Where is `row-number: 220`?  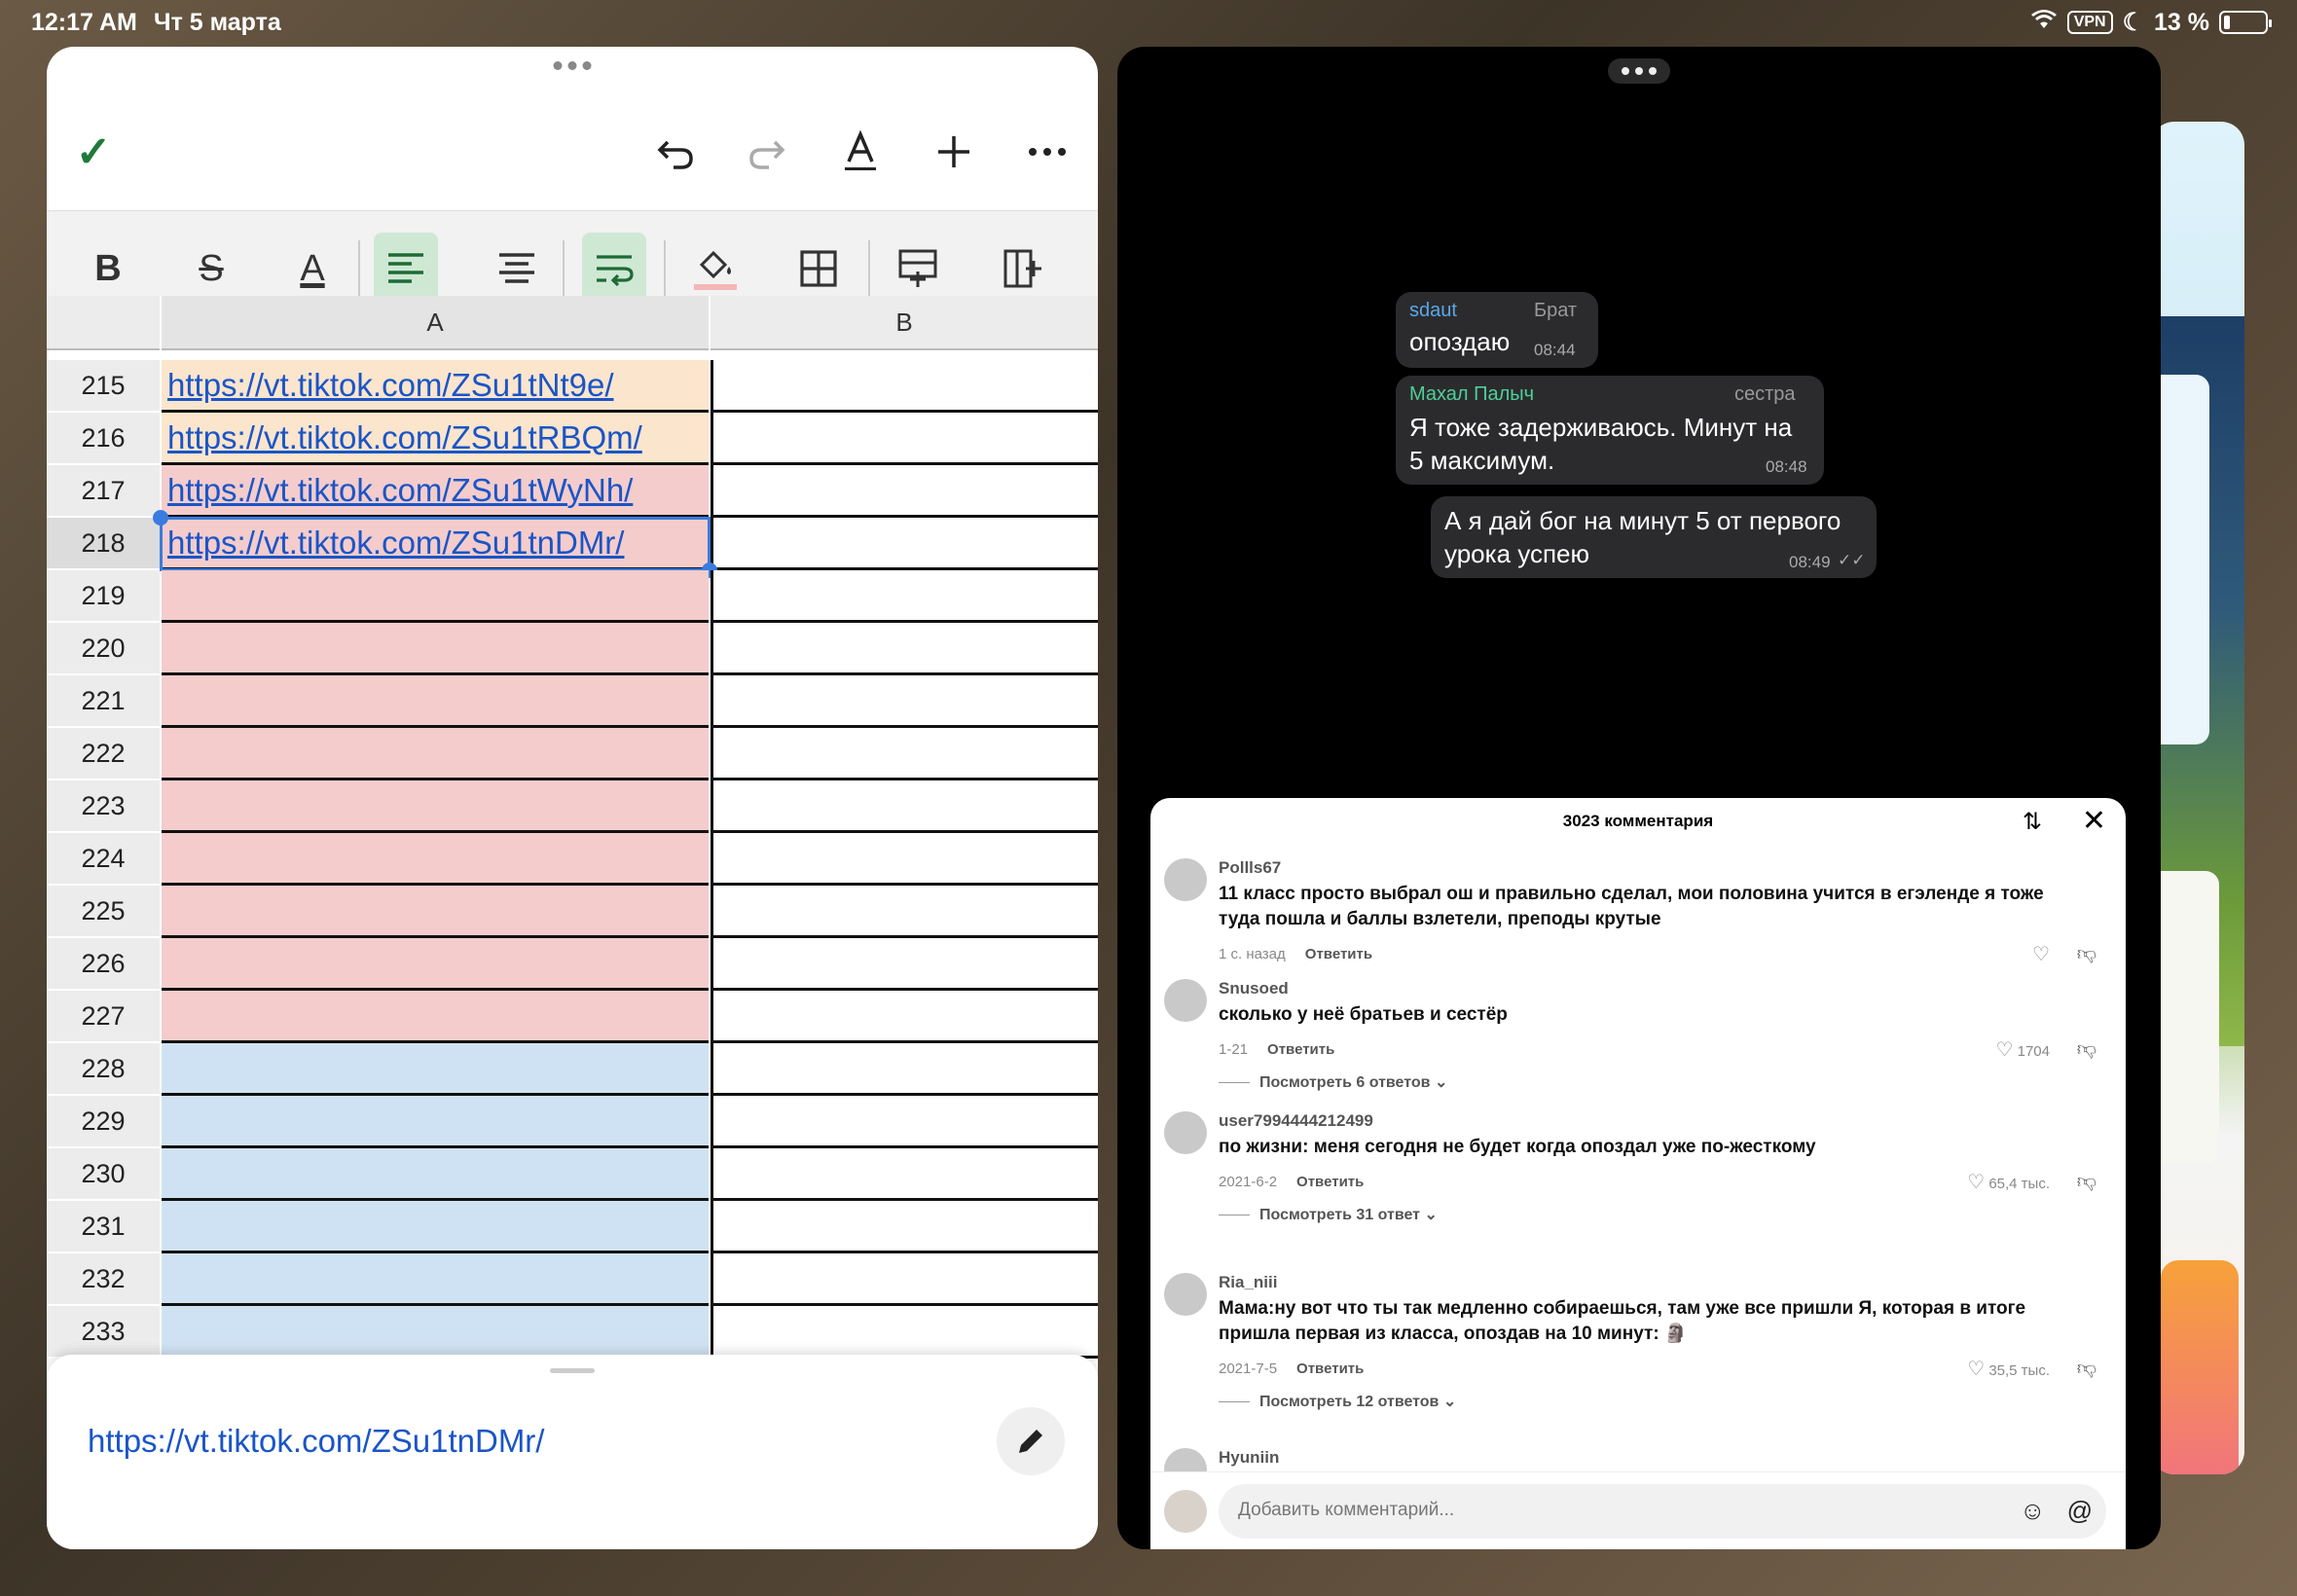 row-number: 220 is located at coordinates (103, 649).